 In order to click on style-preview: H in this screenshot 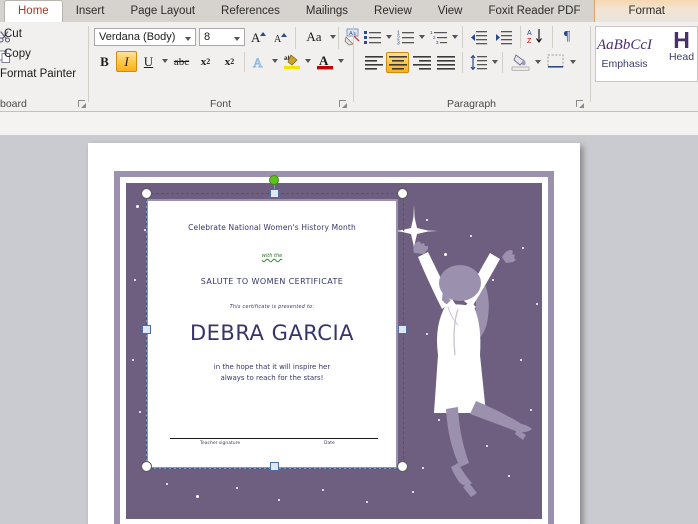, I will do `click(681, 40)`.